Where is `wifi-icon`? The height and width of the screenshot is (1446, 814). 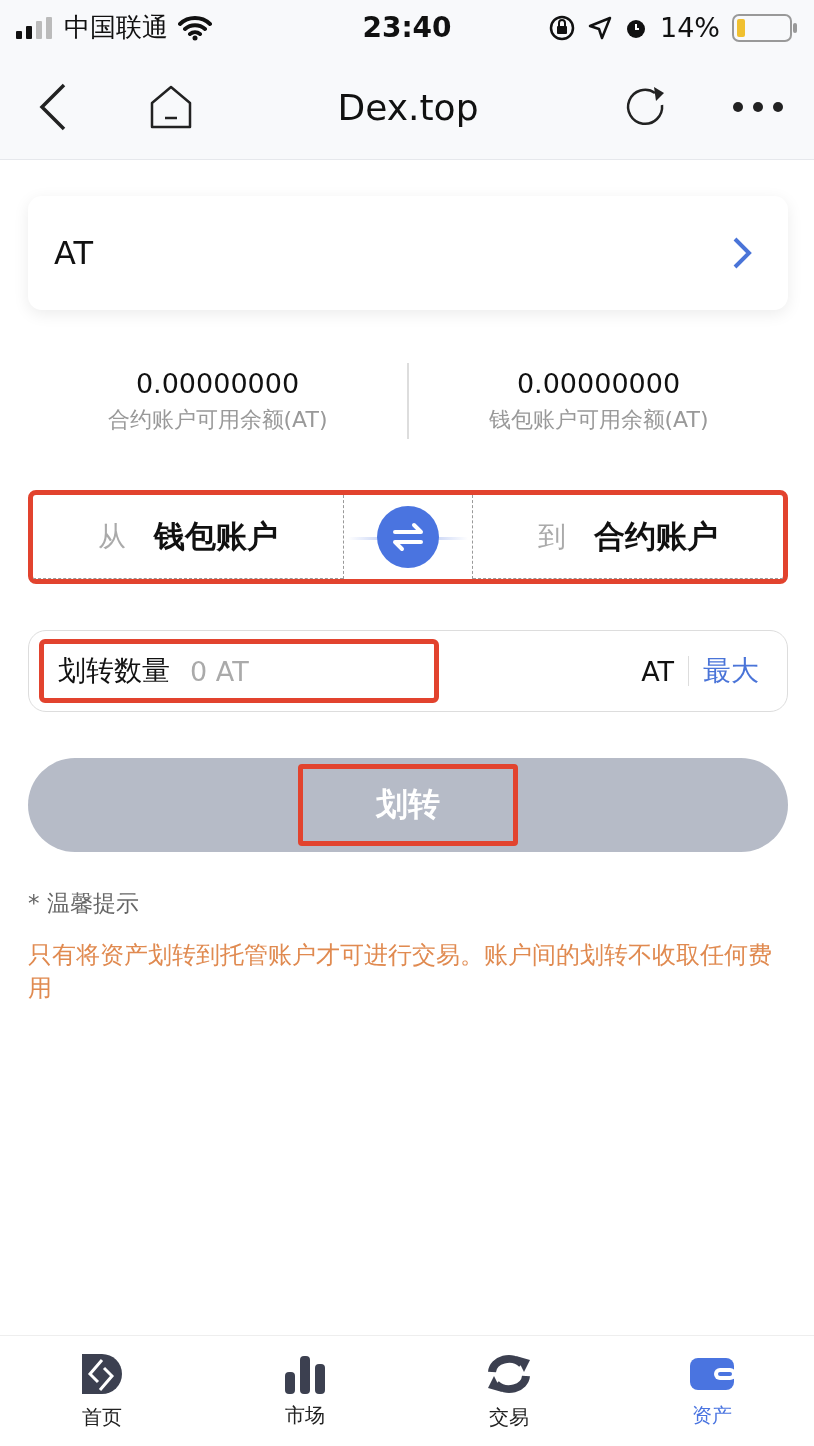
wifi-icon is located at coordinates (195, 27).